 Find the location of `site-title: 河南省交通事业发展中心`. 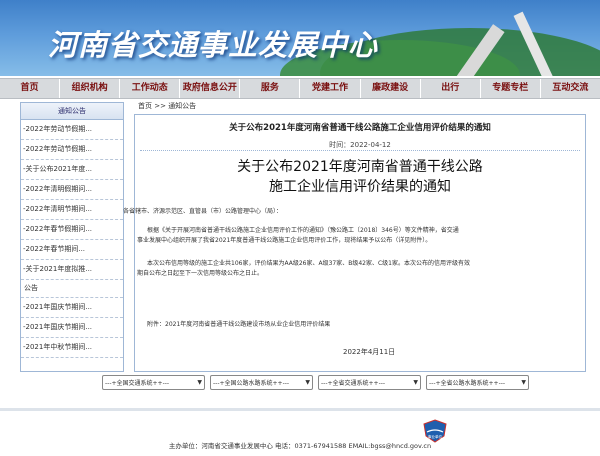

site-title: 河南省交通事业发展中心 is located at coordinates (213, 45).